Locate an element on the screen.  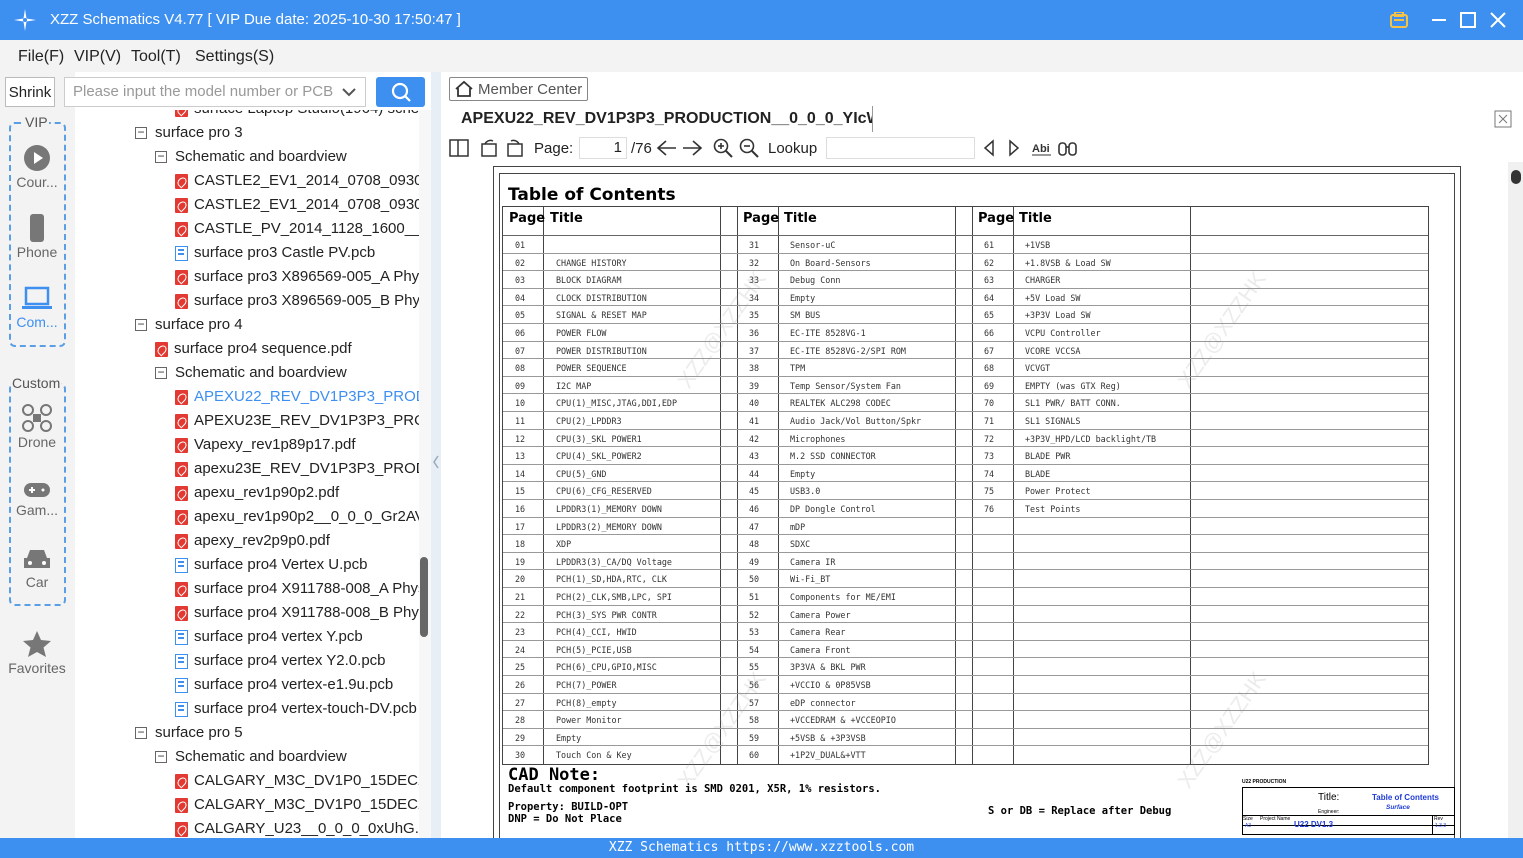
menu-bar: File(F) VIP(V) Tool(T) Settings(S) is located at coordinates (761, 56).